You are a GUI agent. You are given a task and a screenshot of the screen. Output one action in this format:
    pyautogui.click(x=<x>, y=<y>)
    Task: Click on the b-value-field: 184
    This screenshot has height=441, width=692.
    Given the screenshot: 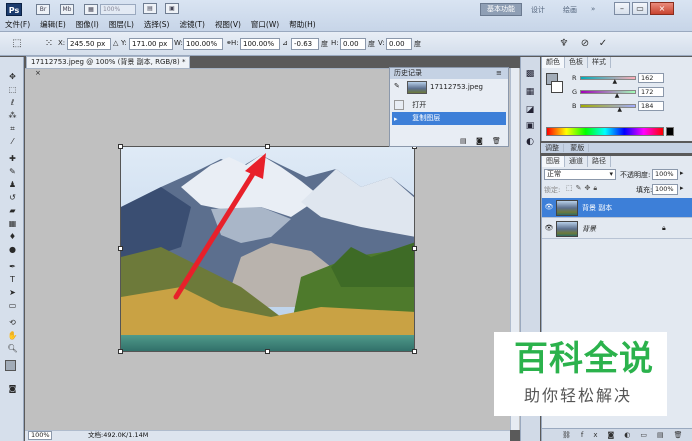 What is the action you would take?
    pyautogui.click(x=651, y=106)
    